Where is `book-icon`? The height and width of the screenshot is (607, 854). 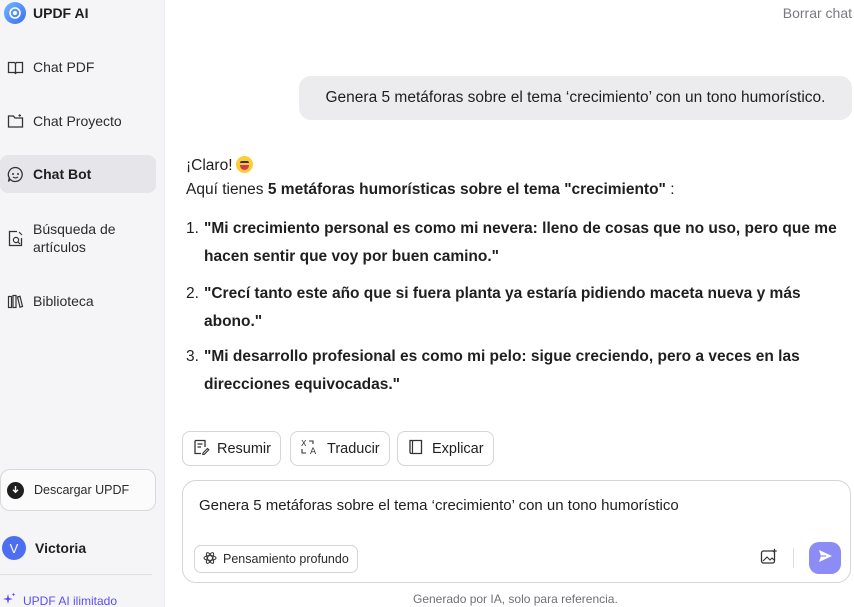 book-icon is located at coordinates (416, 449).